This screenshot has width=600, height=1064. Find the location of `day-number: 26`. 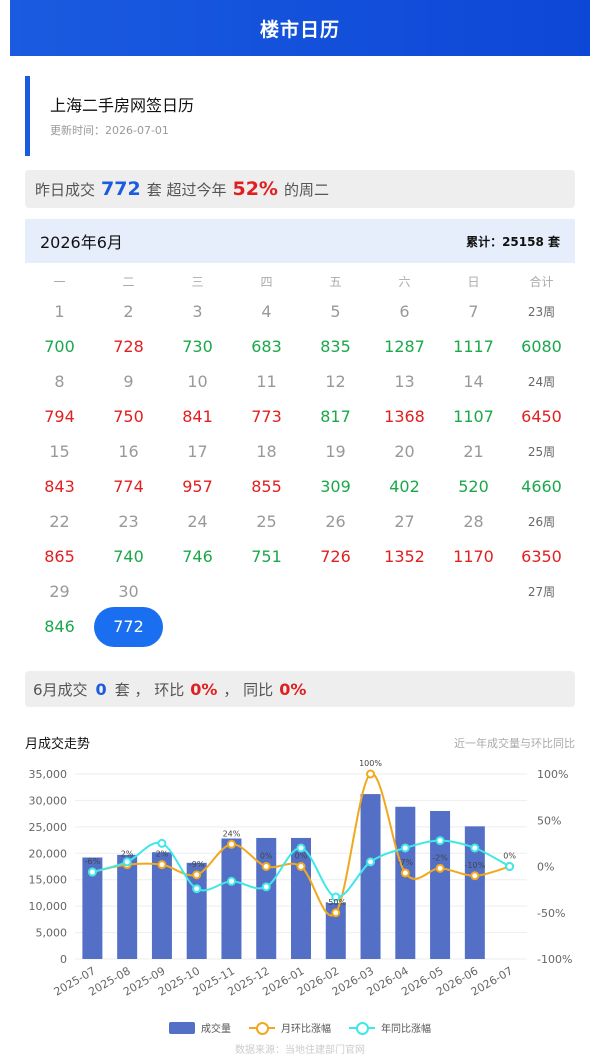

day-number: 26 is located at coordinates (335, 521).